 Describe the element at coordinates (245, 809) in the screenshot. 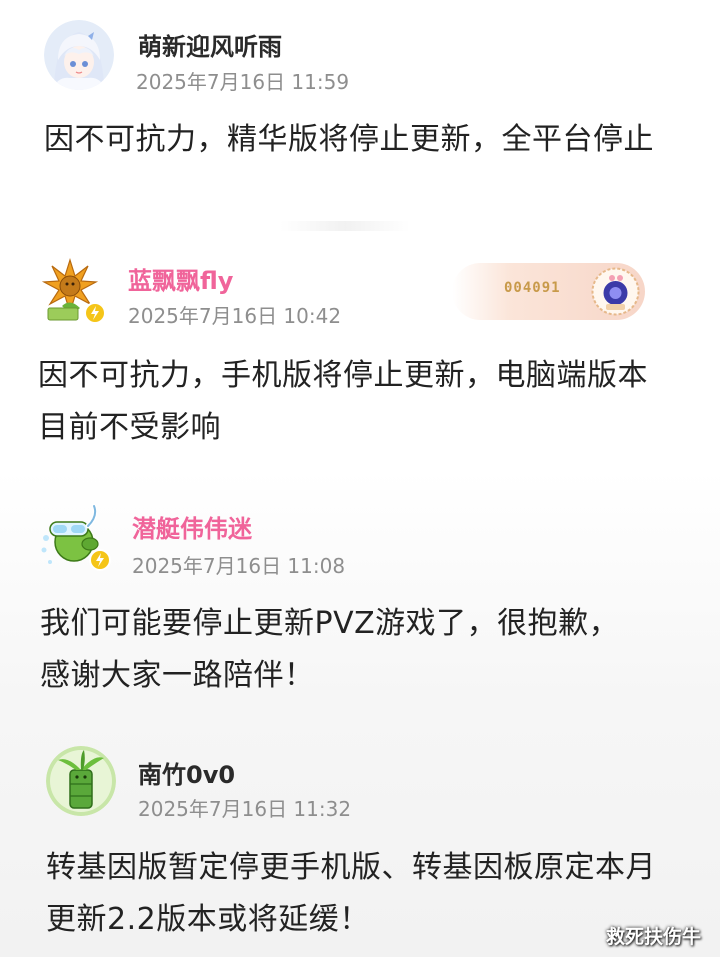

I see `timestamp: 2025年7月16日 11:32` at that location.